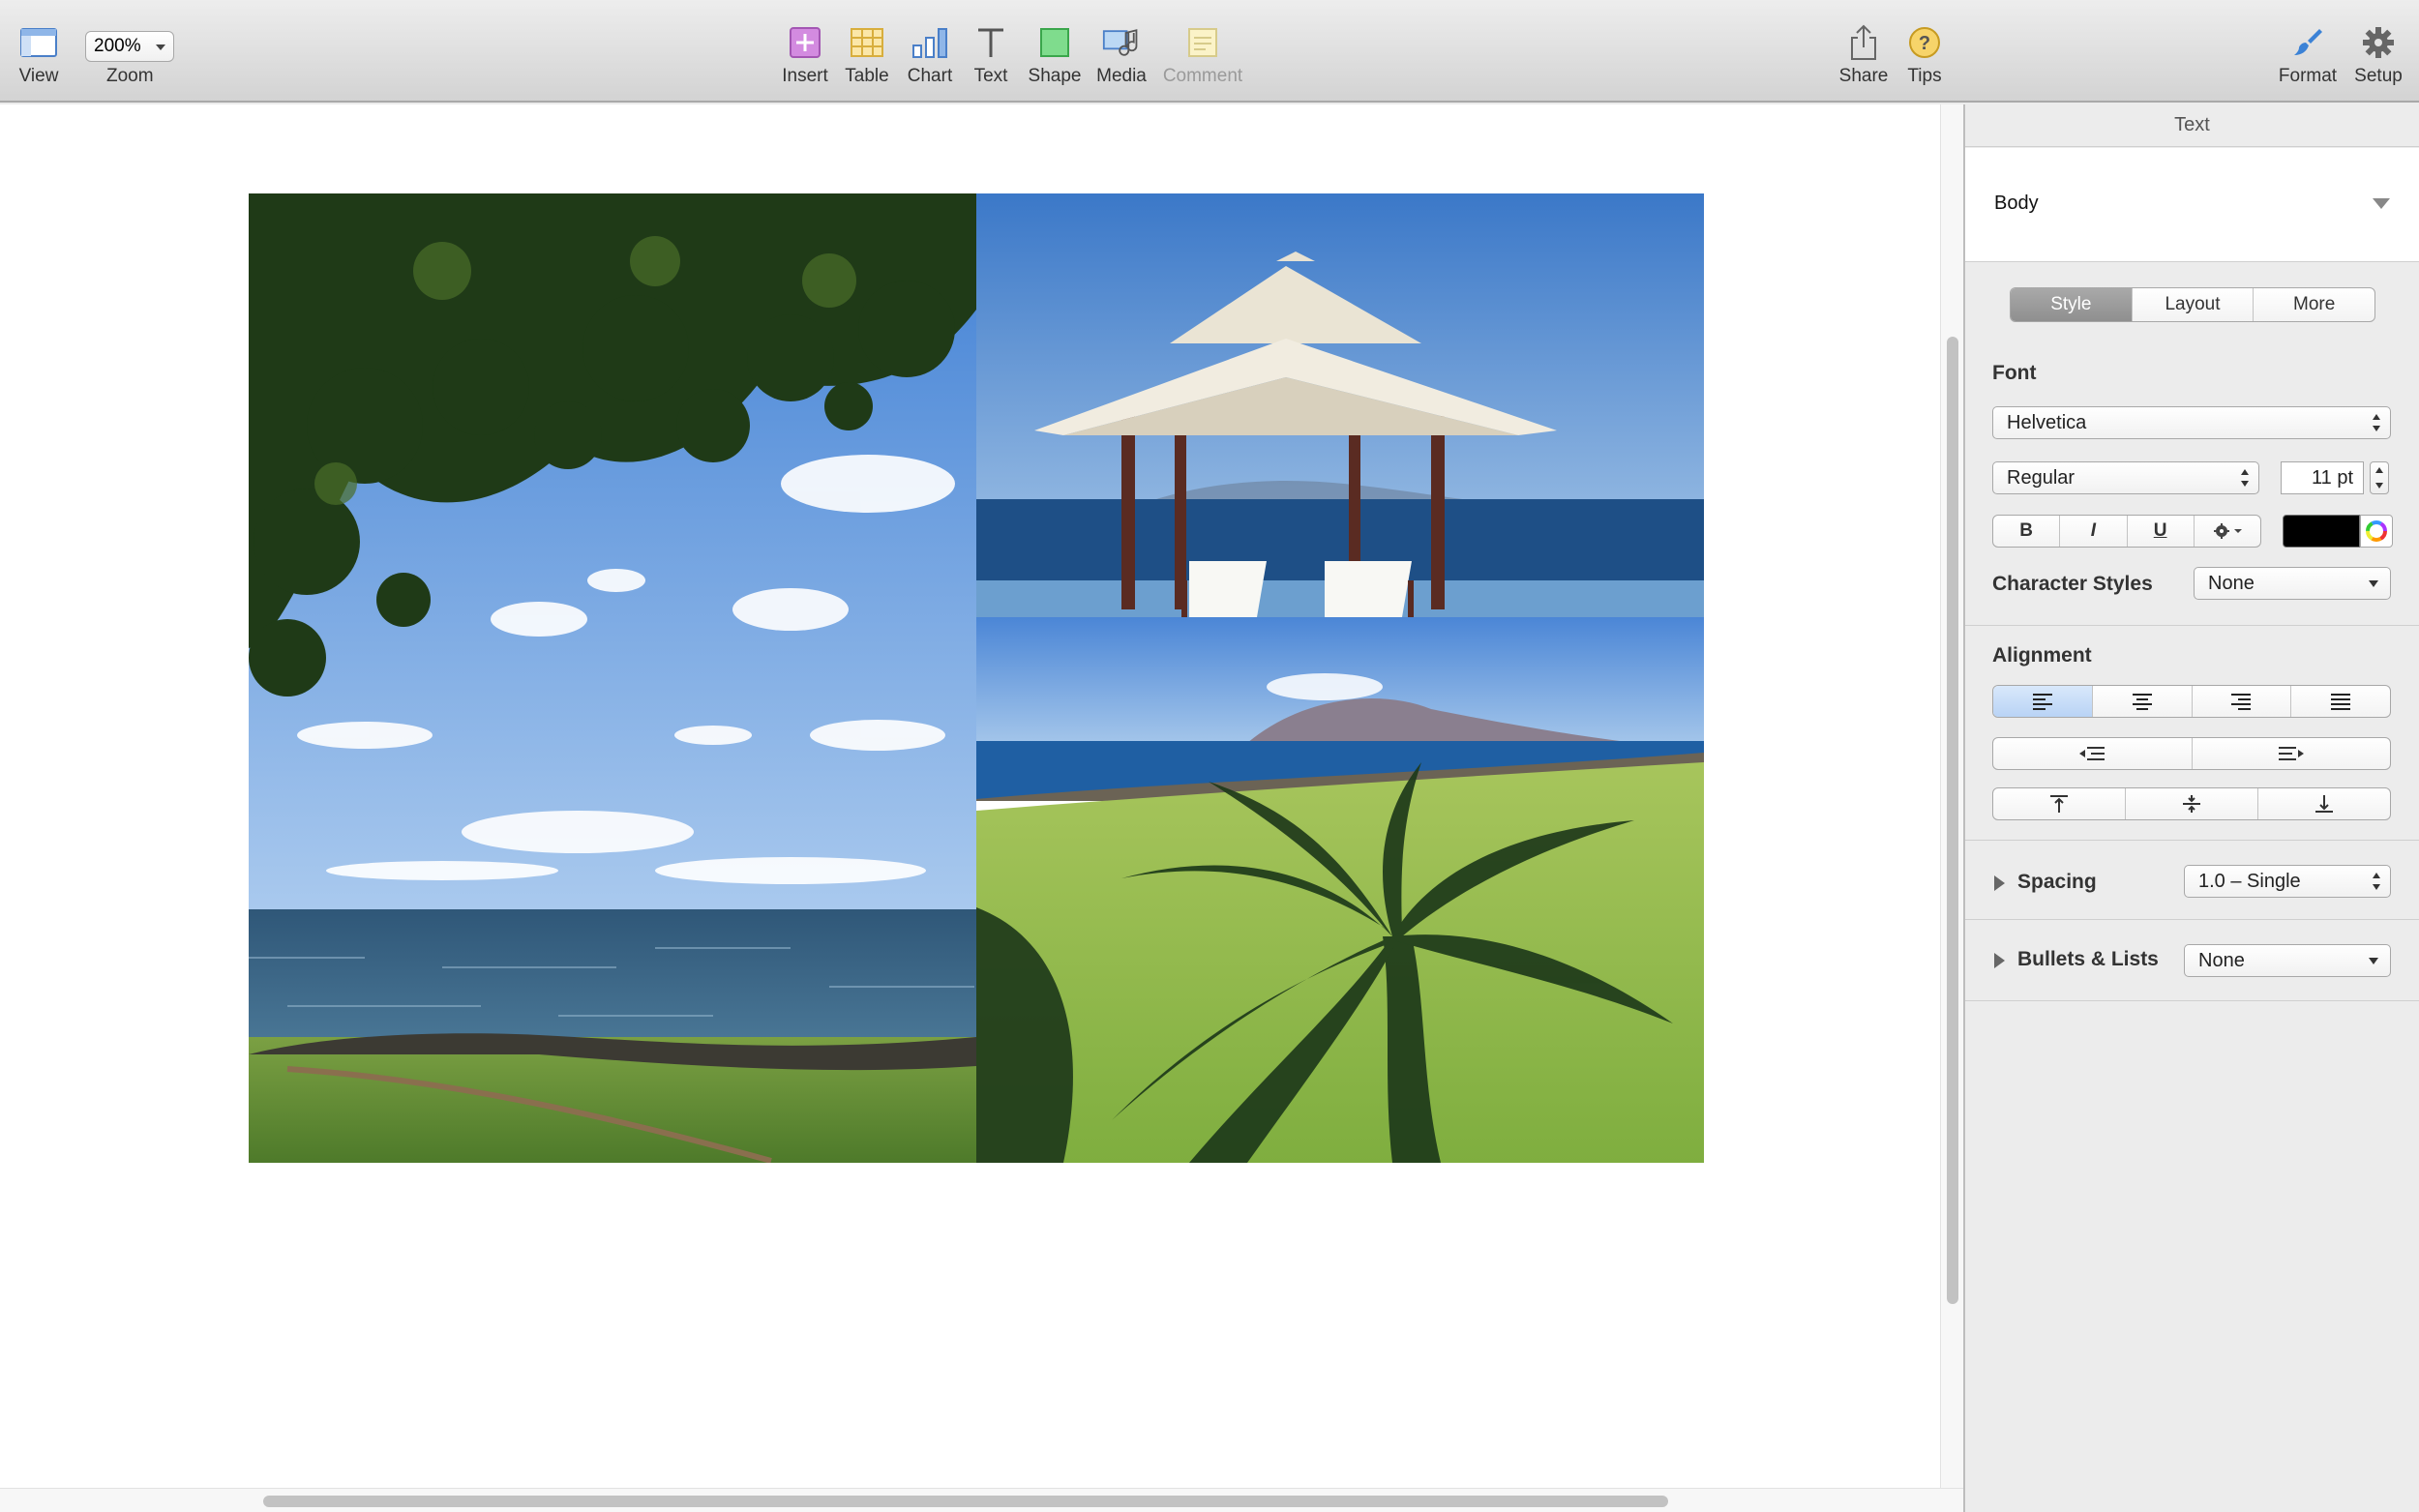 This screenshot has width=2419, height=1512. What do you see at coordinates (1952, 820) in the screenshot?
I see `vertical-scroll-thumb` at bounding box center [1952, 820].